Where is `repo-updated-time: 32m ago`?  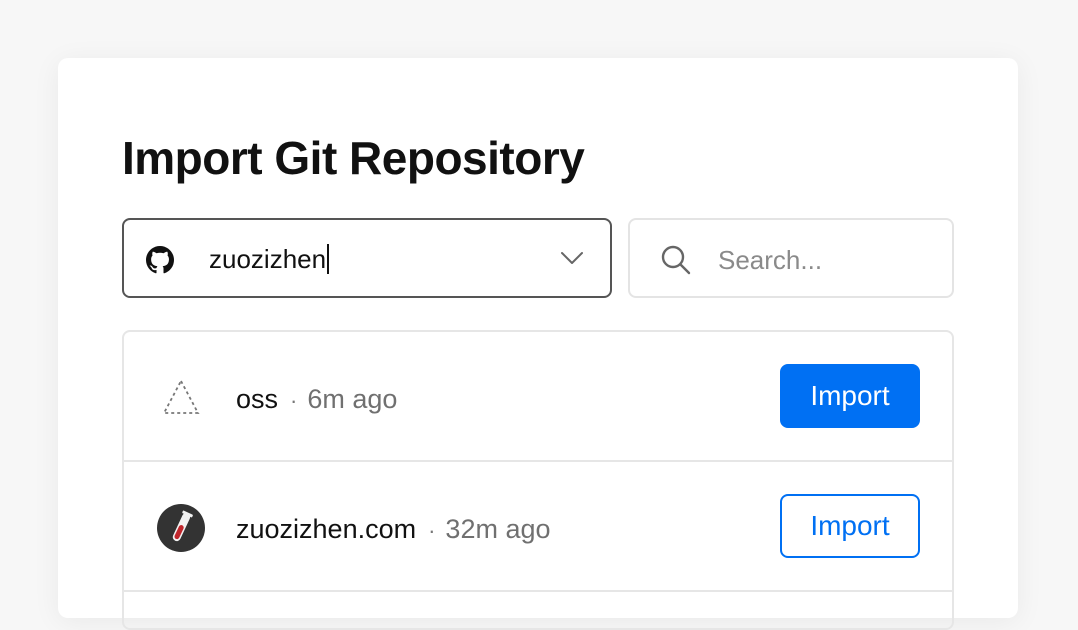
repo-updated-time: 32m ago is located at coordinates (498, 529).